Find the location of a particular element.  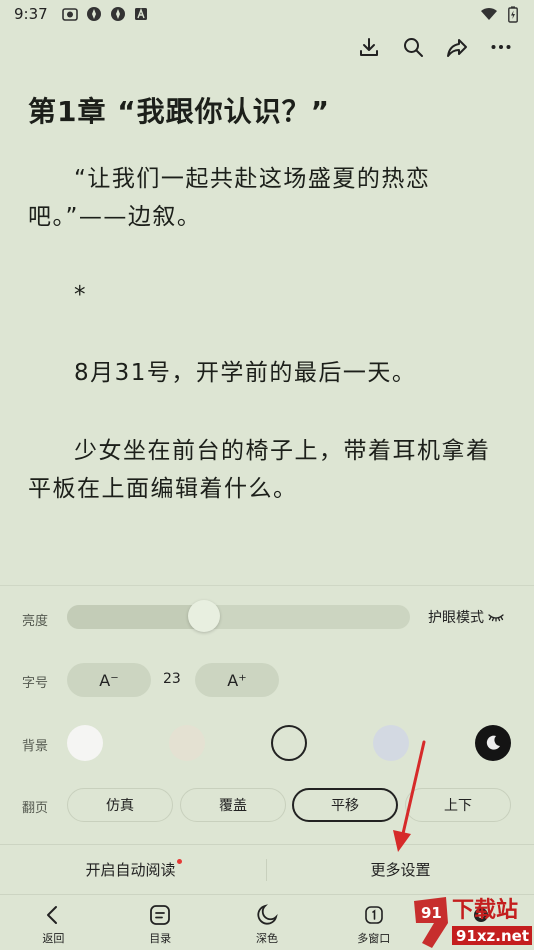

font-size-value: 23 is located at coordinates (172, 679).